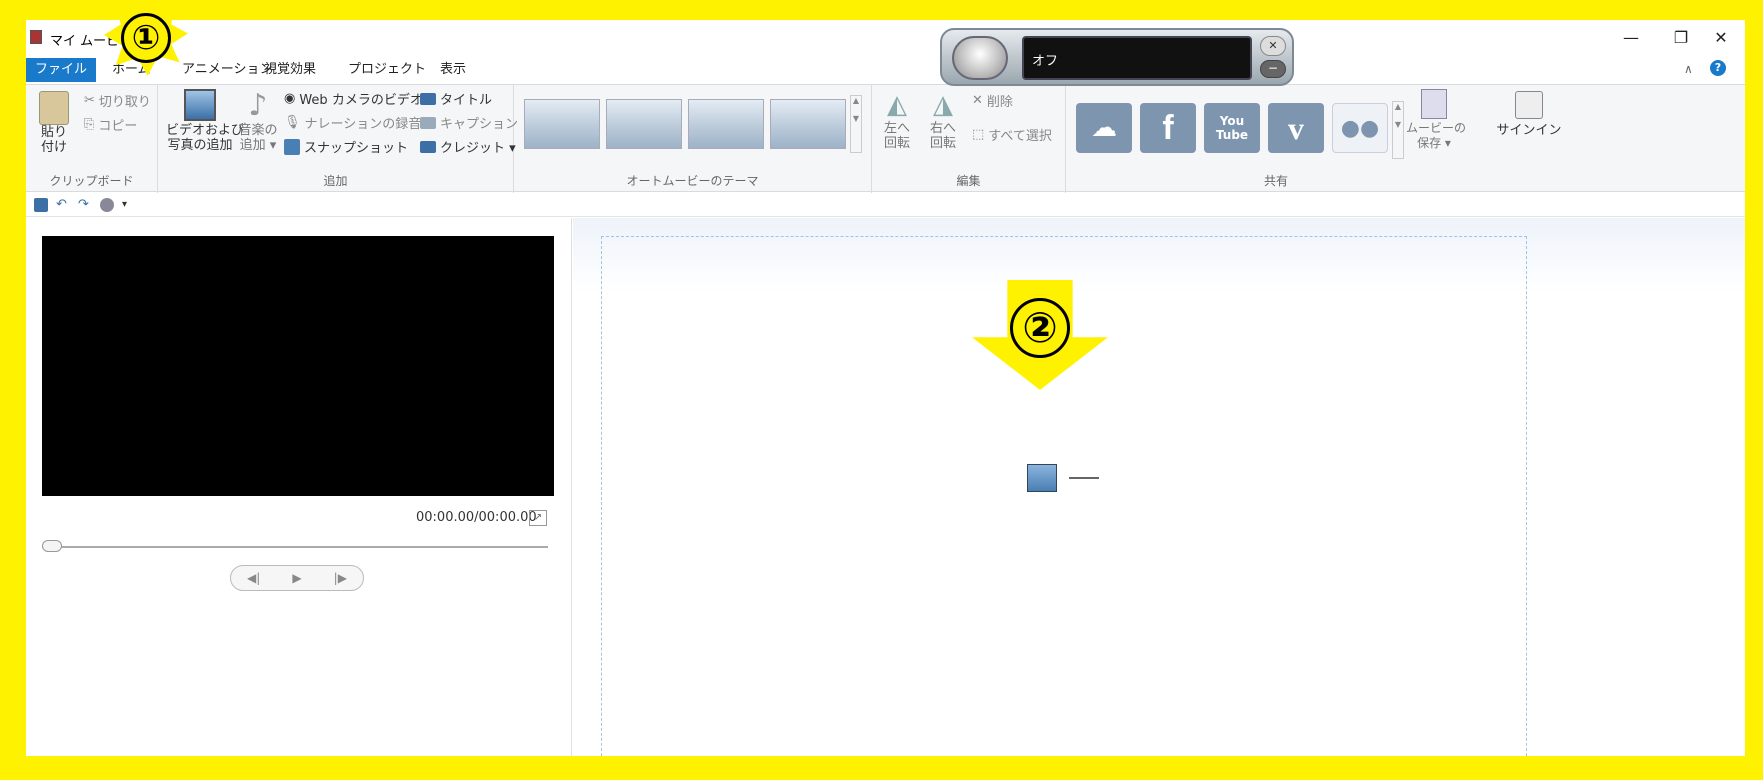  What do you see at coordinates (36, 37) in the screenshot?
I see `app-icon` at bounding box center [36, 37].